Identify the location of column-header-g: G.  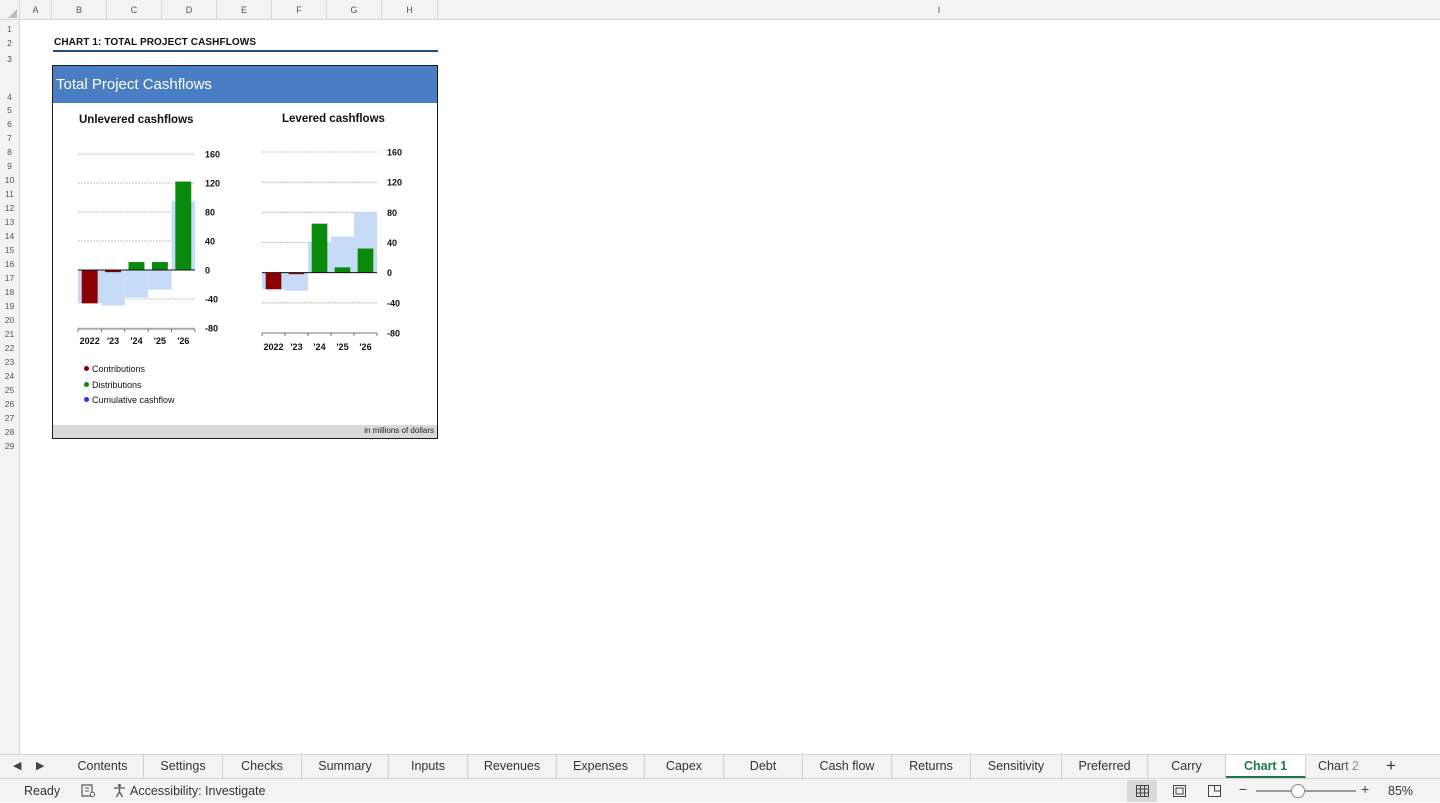
(354, 10).